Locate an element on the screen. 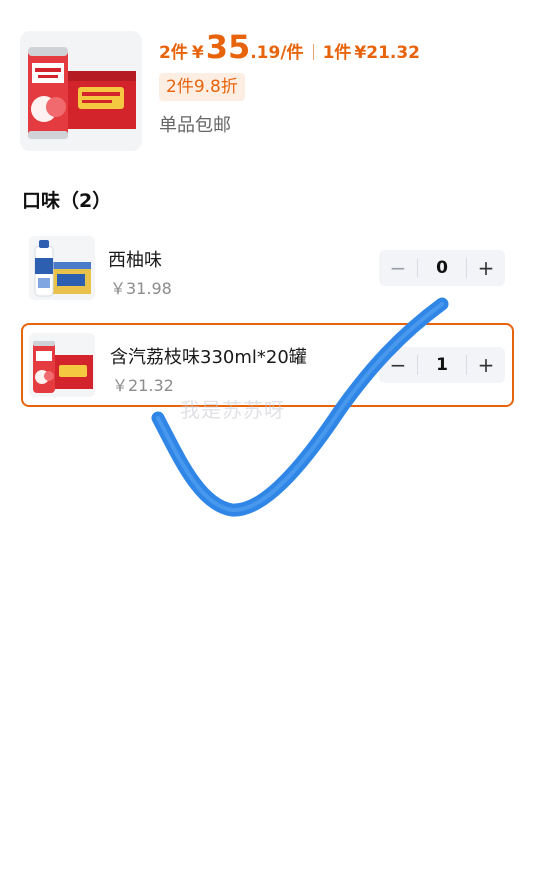 The height and width of the screenshot is (878, 538). currency-symbol: ¥ is located at coordinates (197, 53).